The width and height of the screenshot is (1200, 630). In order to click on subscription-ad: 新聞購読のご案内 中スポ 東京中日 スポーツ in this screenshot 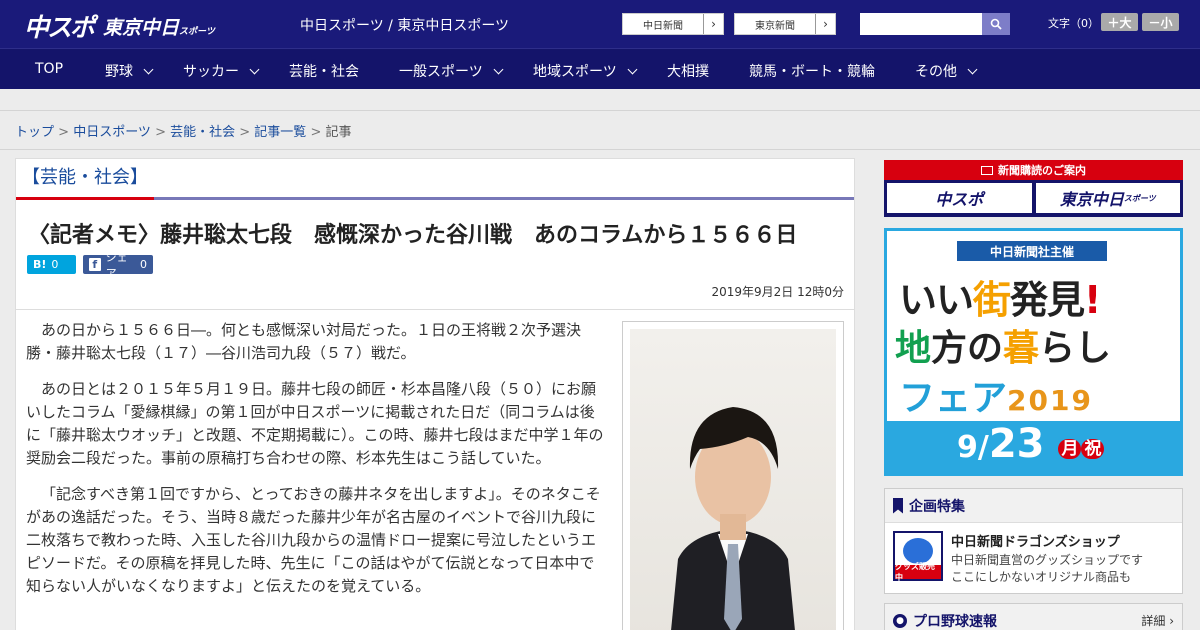, I will do `click(1033, 188)`.